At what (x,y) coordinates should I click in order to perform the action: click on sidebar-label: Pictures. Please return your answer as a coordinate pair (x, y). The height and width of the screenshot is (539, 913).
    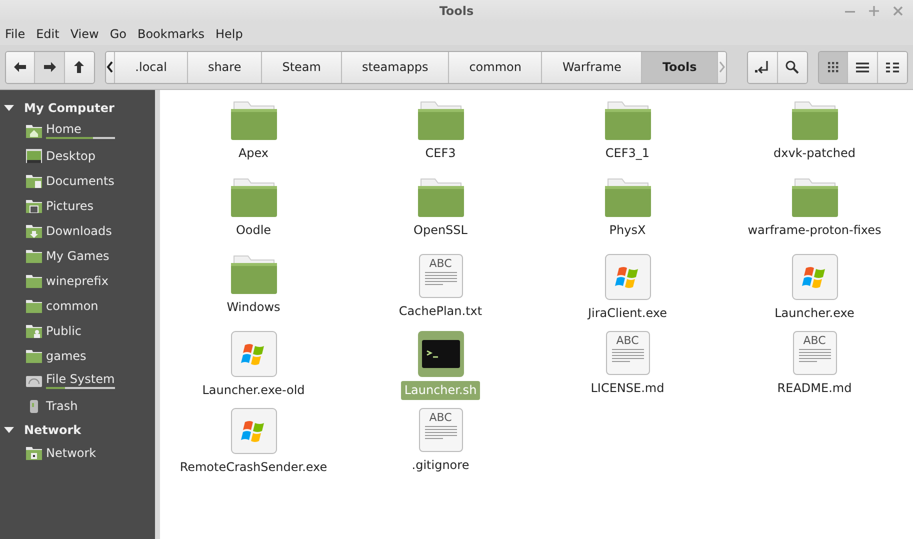
    Looking at the image, I should click on (70, 205).